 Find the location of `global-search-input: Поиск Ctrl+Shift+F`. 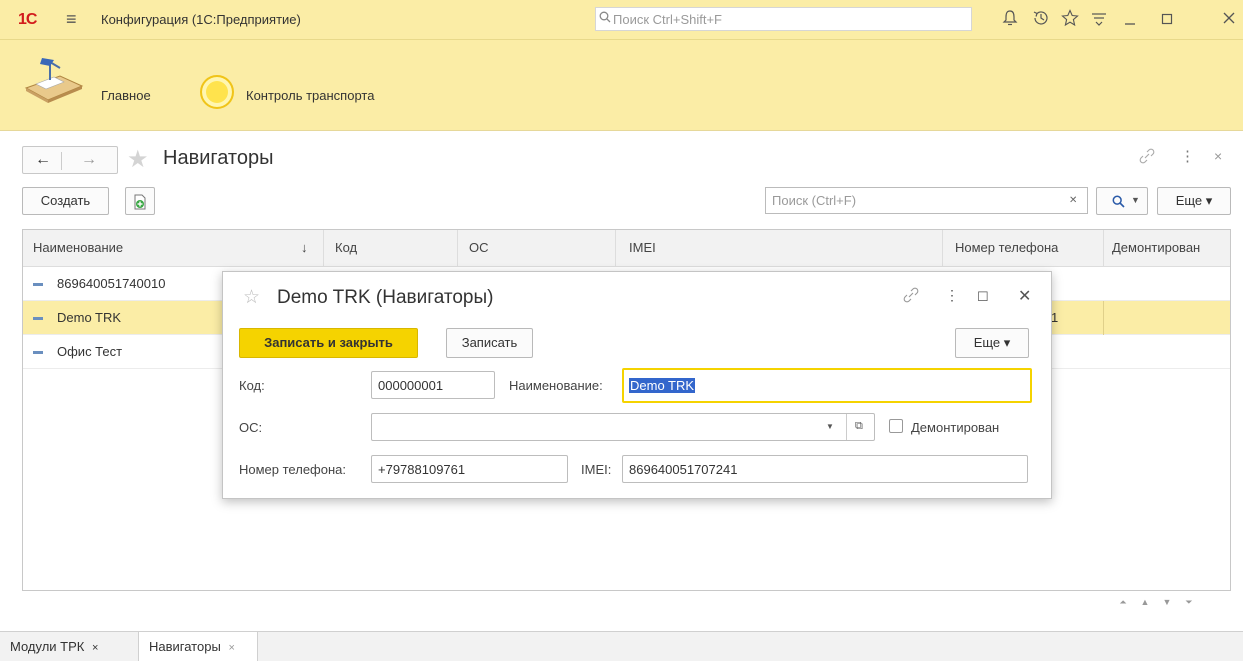

global-search-input: Поиск Ctrl+Shift+F is located at coordinates (783, 19).